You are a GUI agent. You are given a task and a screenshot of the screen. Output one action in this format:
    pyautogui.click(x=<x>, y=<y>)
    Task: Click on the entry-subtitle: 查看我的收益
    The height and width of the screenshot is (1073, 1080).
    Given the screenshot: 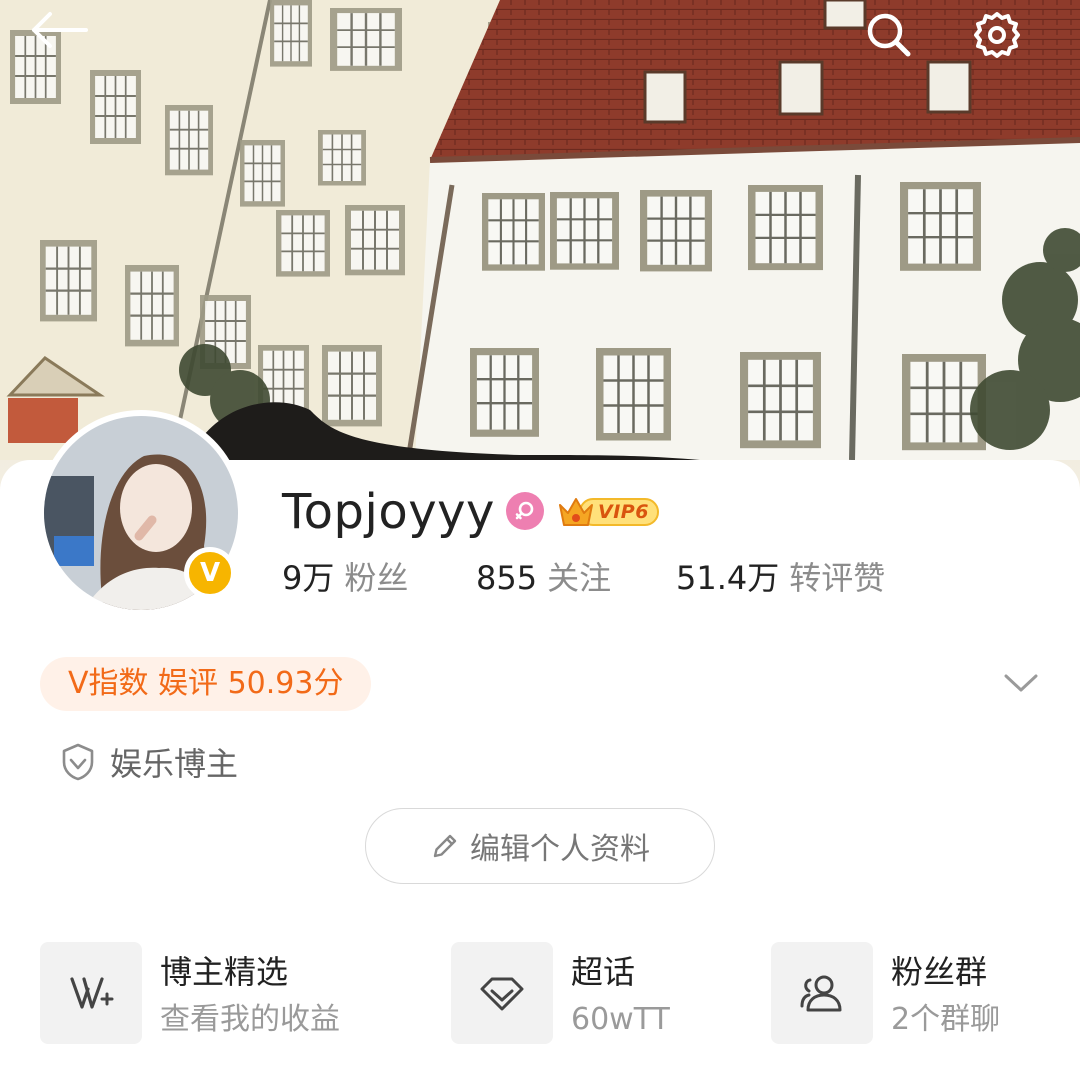 What is the action you would take?
    pyautogui.click(x=250, y=1019)
    